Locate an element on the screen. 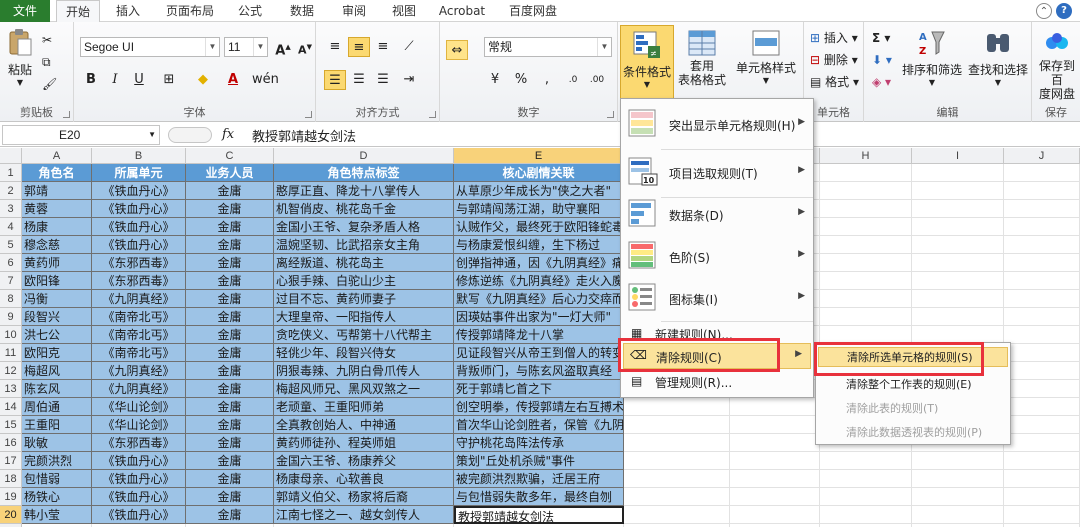 Image resolution: width=1080 pixels, height=527 pixels. table-cell: 《铁血丹心》 is located at coordinates (139, 227).